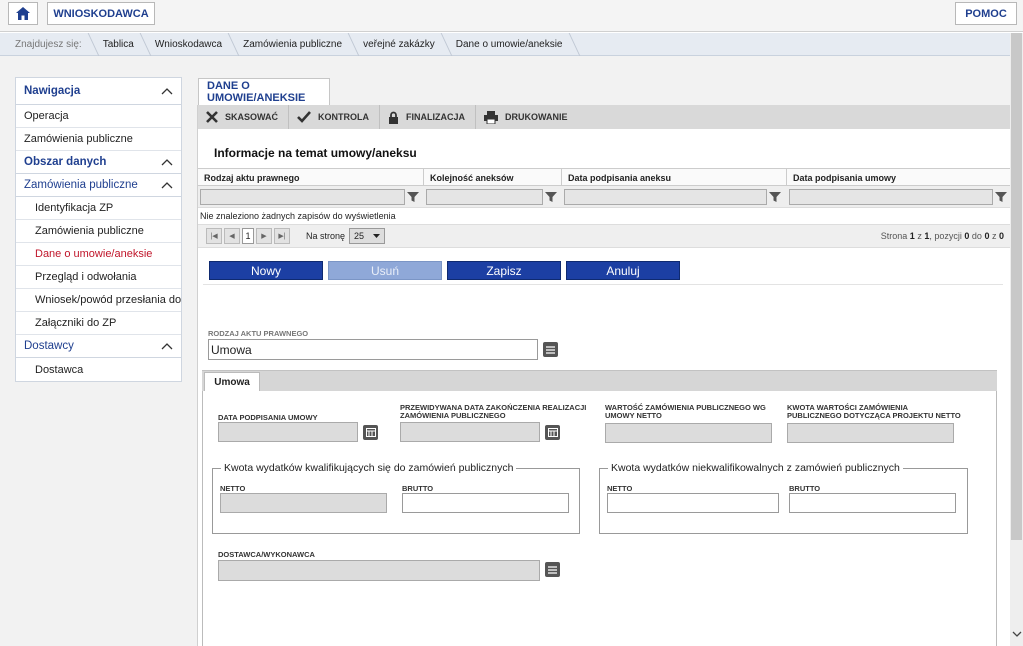 The image size is (1023, 646). I want to click on nav-item-attachments: Załączniki do ZP, so click(98, 323).